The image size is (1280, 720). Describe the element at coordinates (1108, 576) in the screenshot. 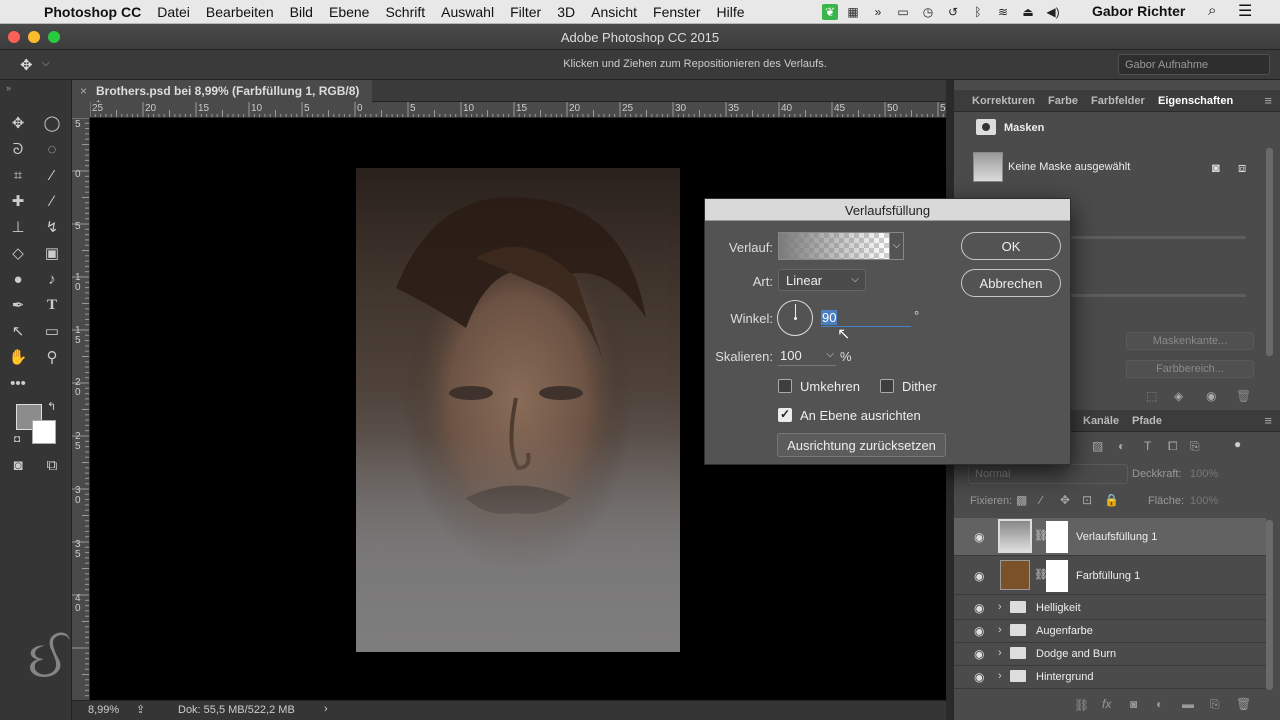

I see `layer-name: Farbfüllung 1` at that location.